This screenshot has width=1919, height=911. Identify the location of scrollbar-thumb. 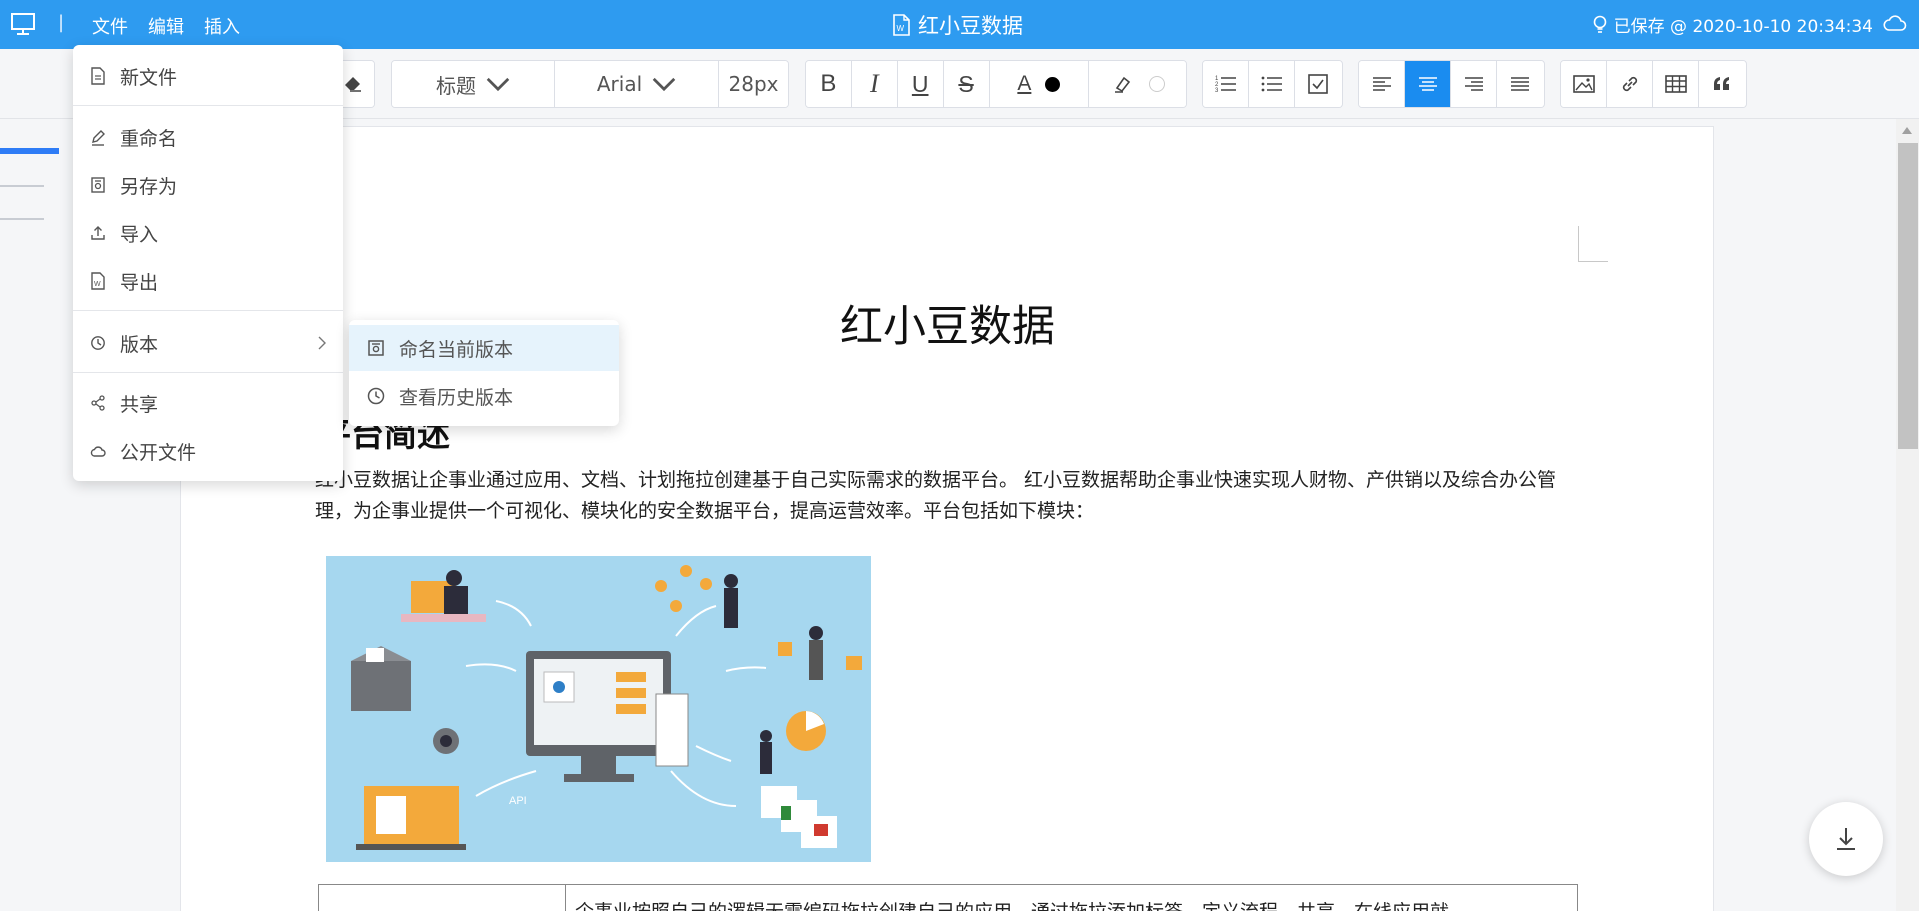
(1908, 296).